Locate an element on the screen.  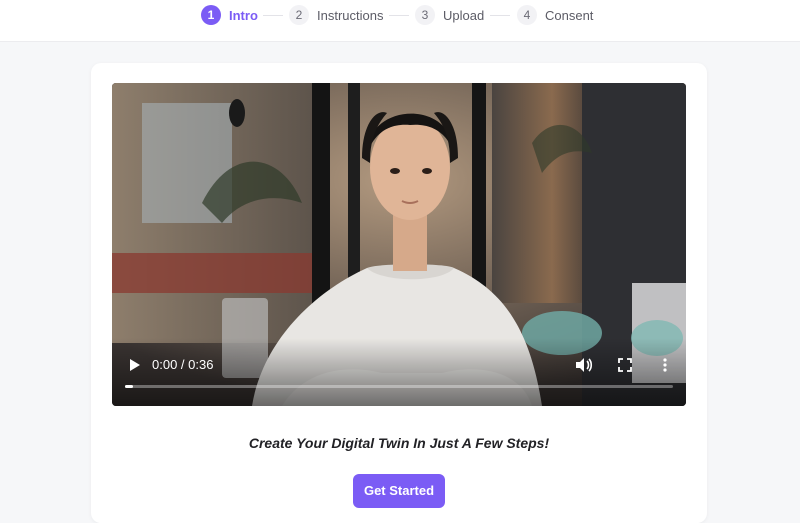
step-intro: 1 Intro is located at coordinates (229, 15).